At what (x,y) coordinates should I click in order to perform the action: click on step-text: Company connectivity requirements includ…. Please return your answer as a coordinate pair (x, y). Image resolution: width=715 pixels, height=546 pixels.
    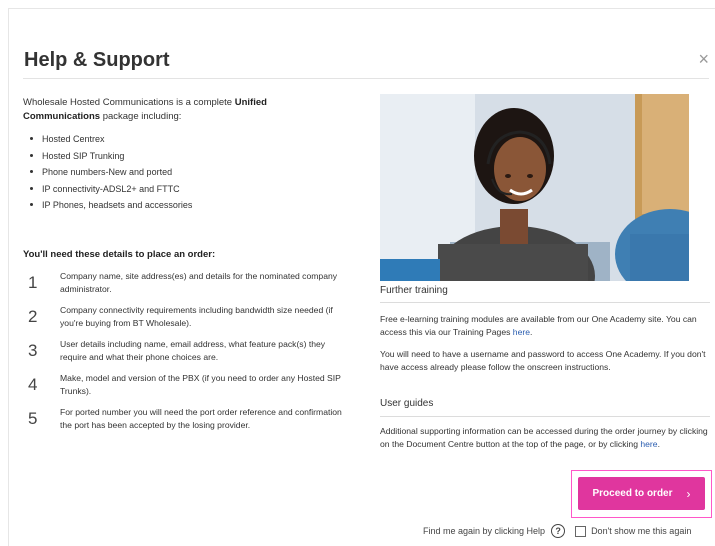
    Looking at the image, I should click on (196, 316).